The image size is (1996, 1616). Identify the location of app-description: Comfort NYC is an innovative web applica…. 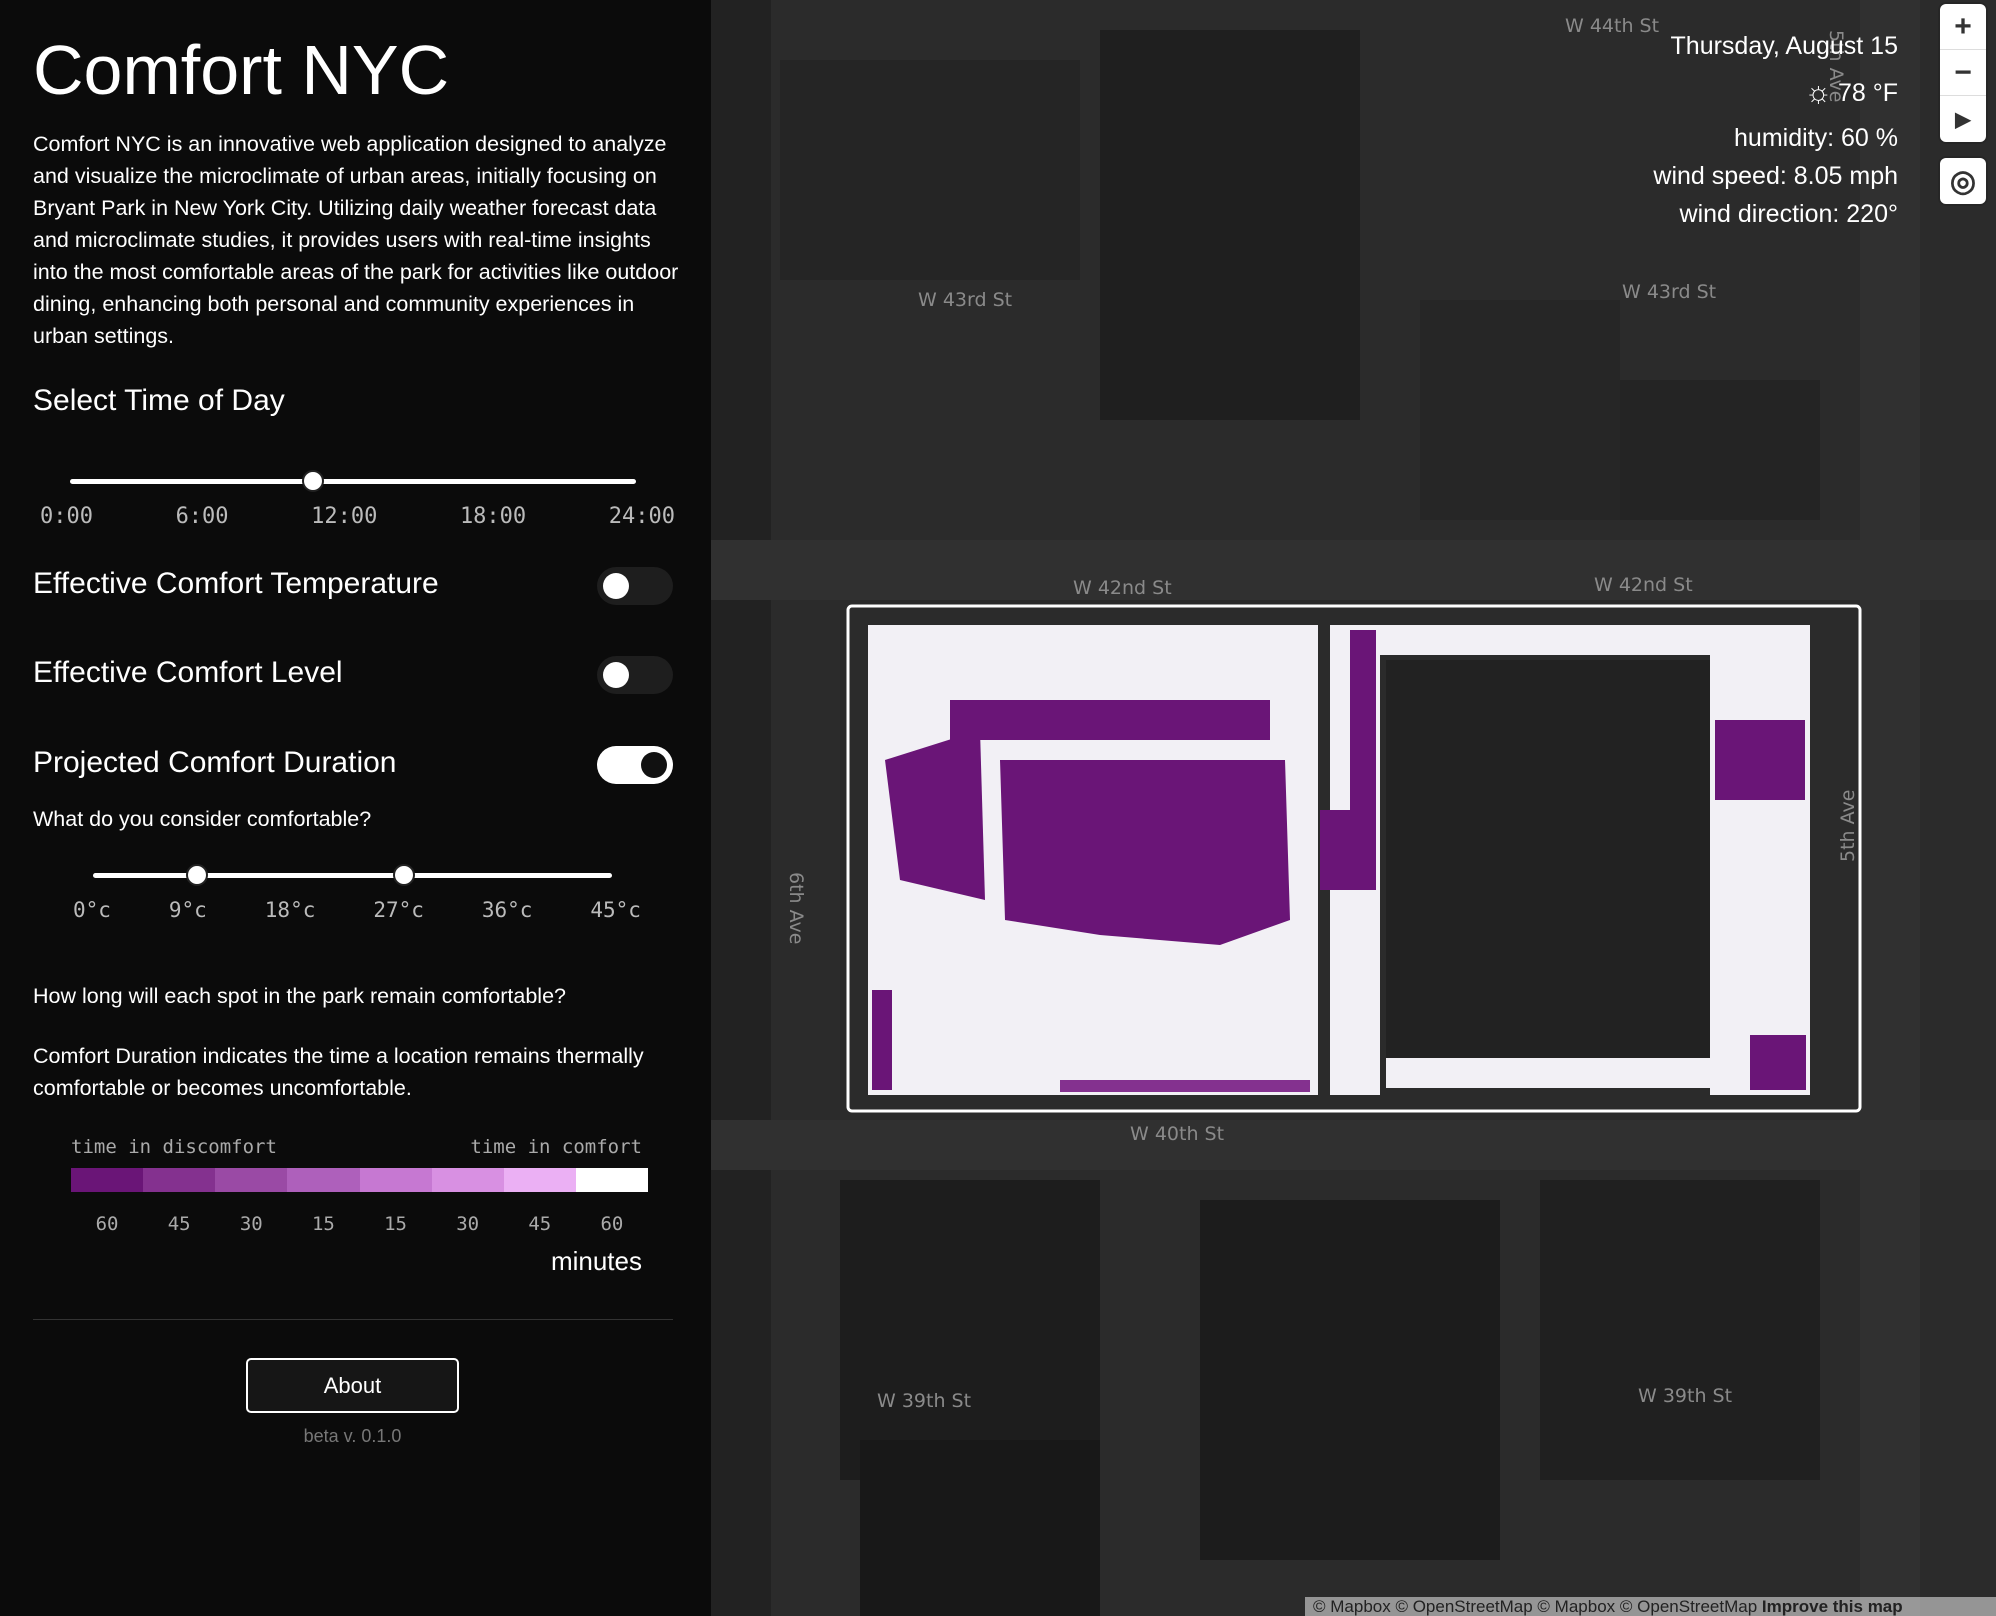
(356, 240).